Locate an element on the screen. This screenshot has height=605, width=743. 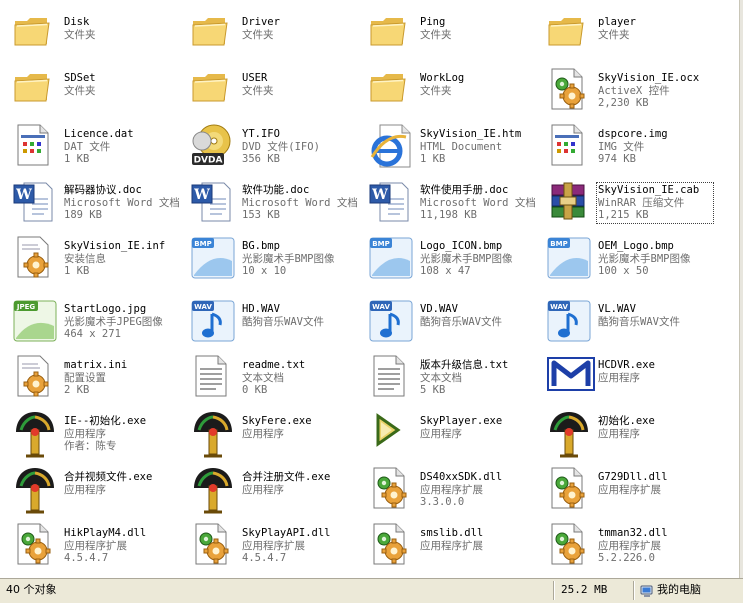
file-item: 版本升级信息.txt 文本文档 5 KB is located at coordinates (445, 374).